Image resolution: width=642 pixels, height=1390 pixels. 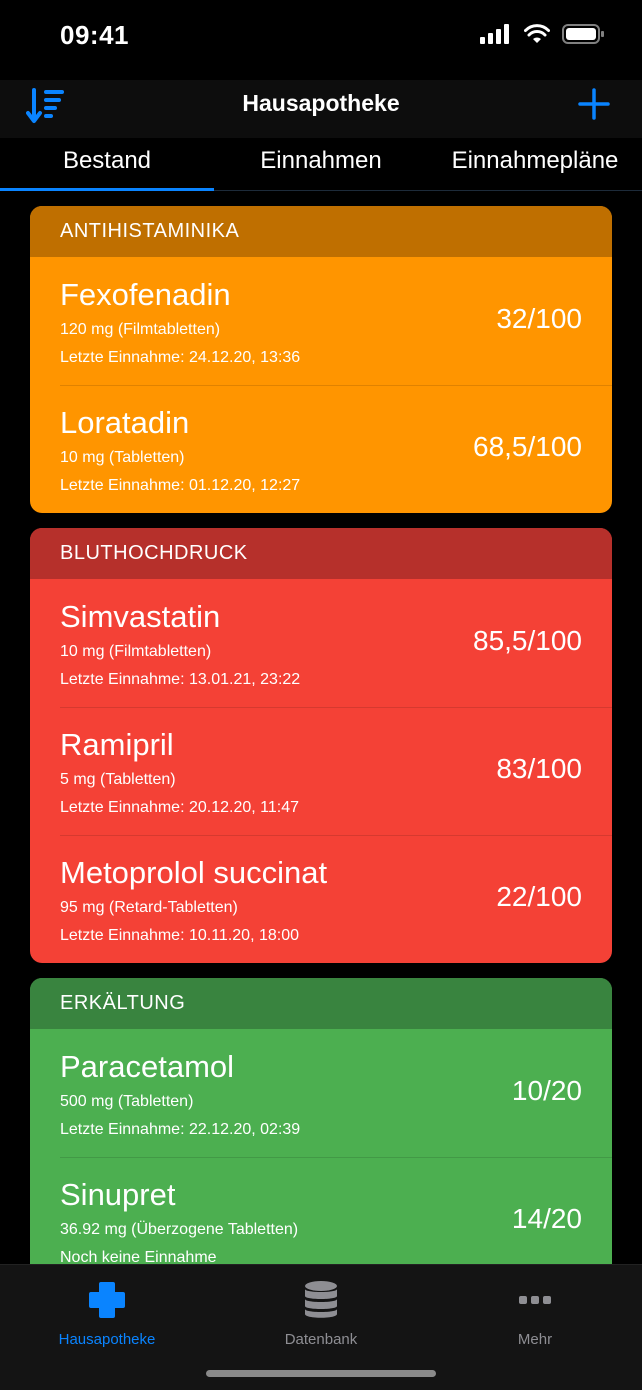 I want to click on section-header: ANTIHISTAMINIKA, so click(x=321, y=231).